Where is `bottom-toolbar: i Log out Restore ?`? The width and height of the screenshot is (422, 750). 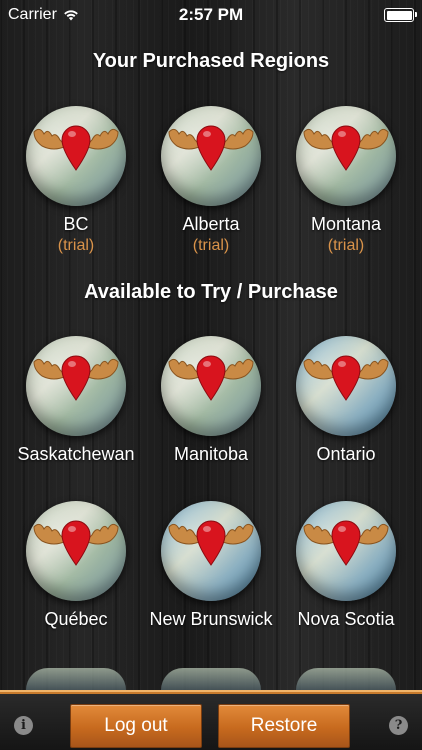
bottom-toolbar: i Log out Restore ? is located at coordinates (211, 720).